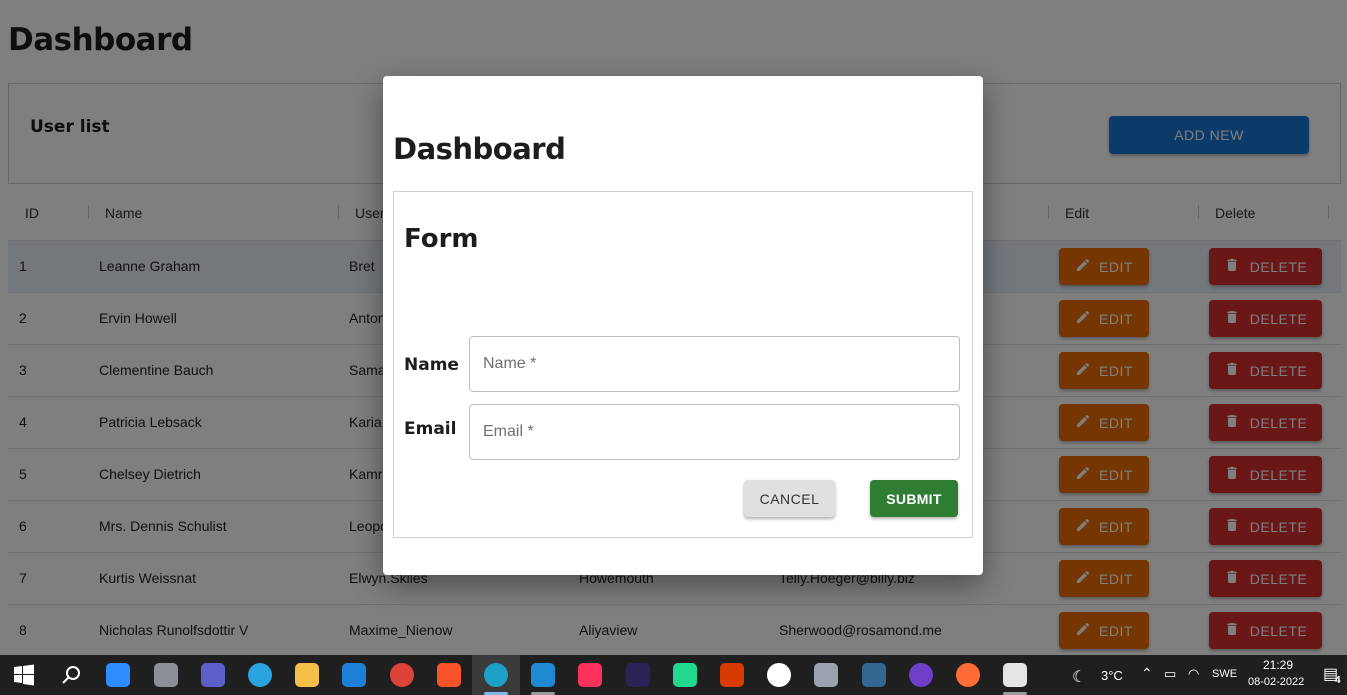 The height and width of the screenshot is (695, 1347). Describe the element at coordinates (24, 675) in the screenshot. I see `windows-start-icon` at that location.